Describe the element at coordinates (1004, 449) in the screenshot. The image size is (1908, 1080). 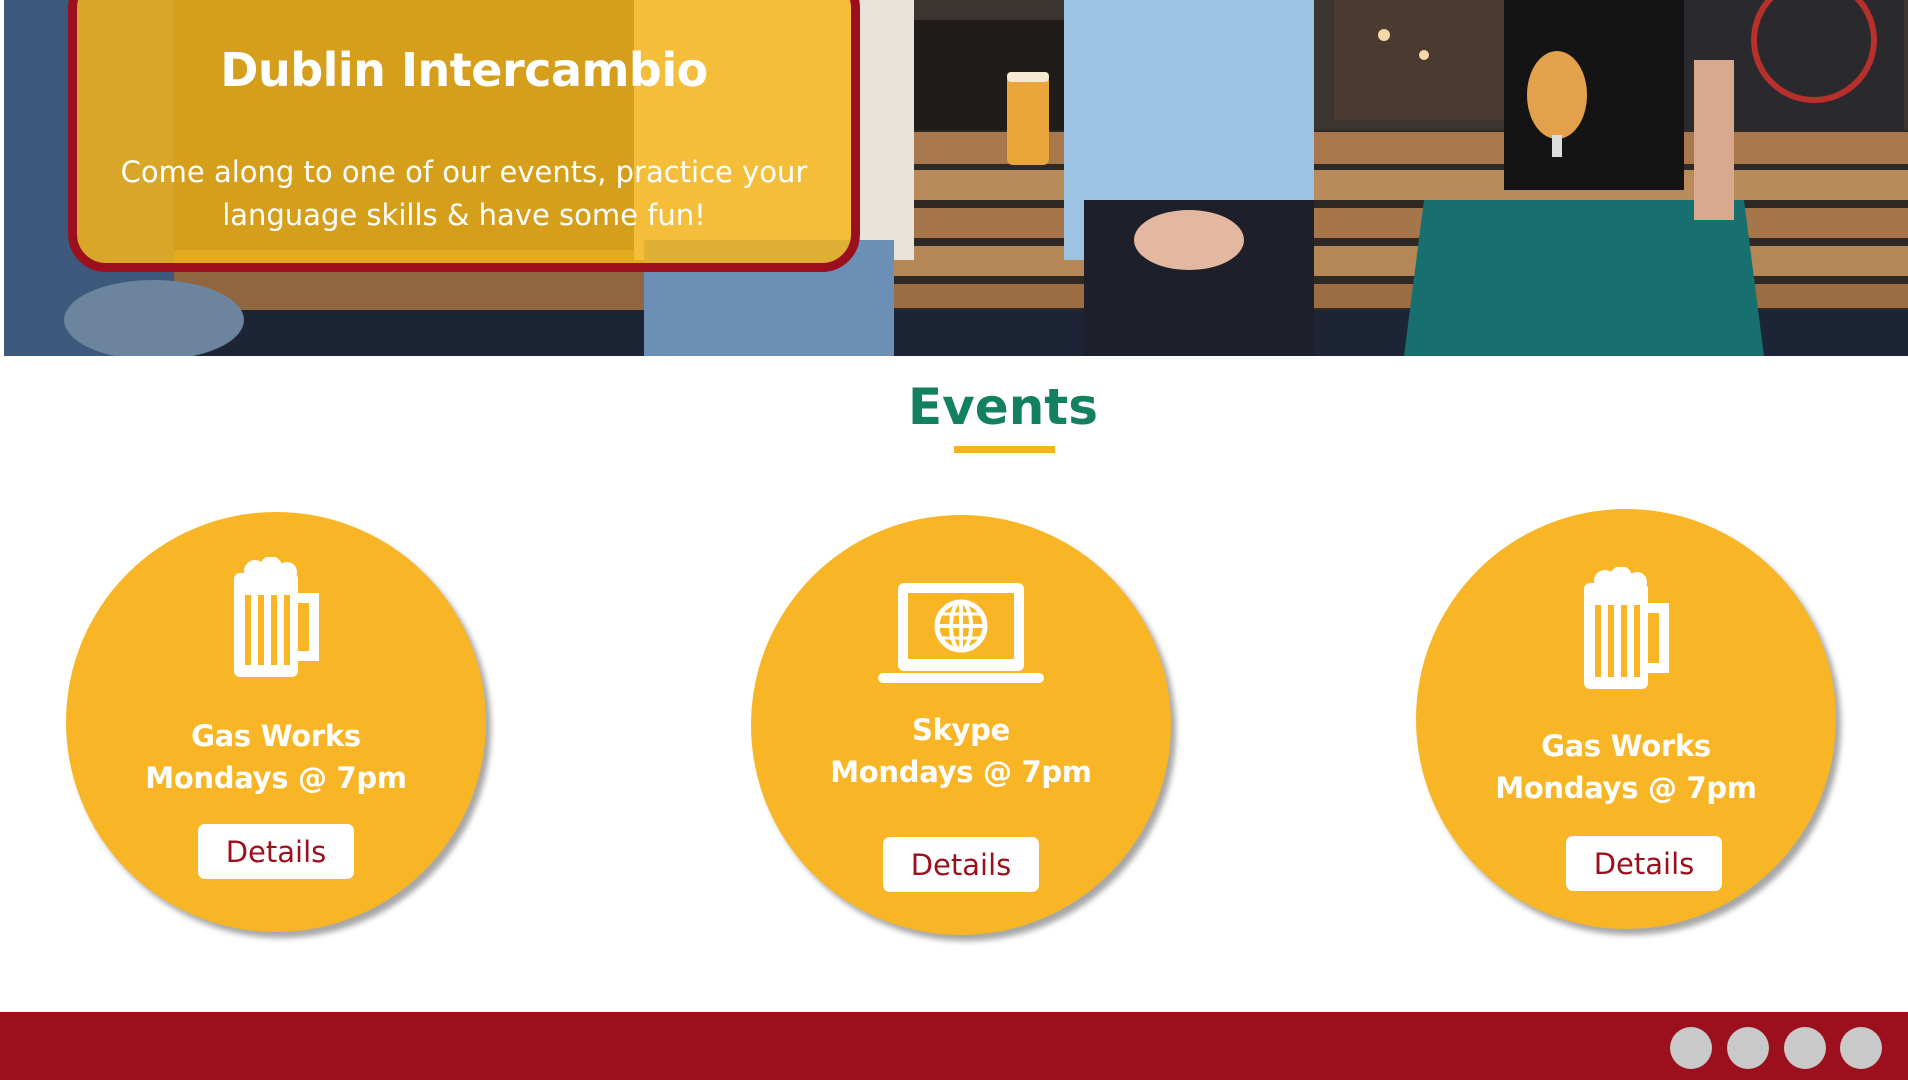
I see `events-heading-underline` at that location.